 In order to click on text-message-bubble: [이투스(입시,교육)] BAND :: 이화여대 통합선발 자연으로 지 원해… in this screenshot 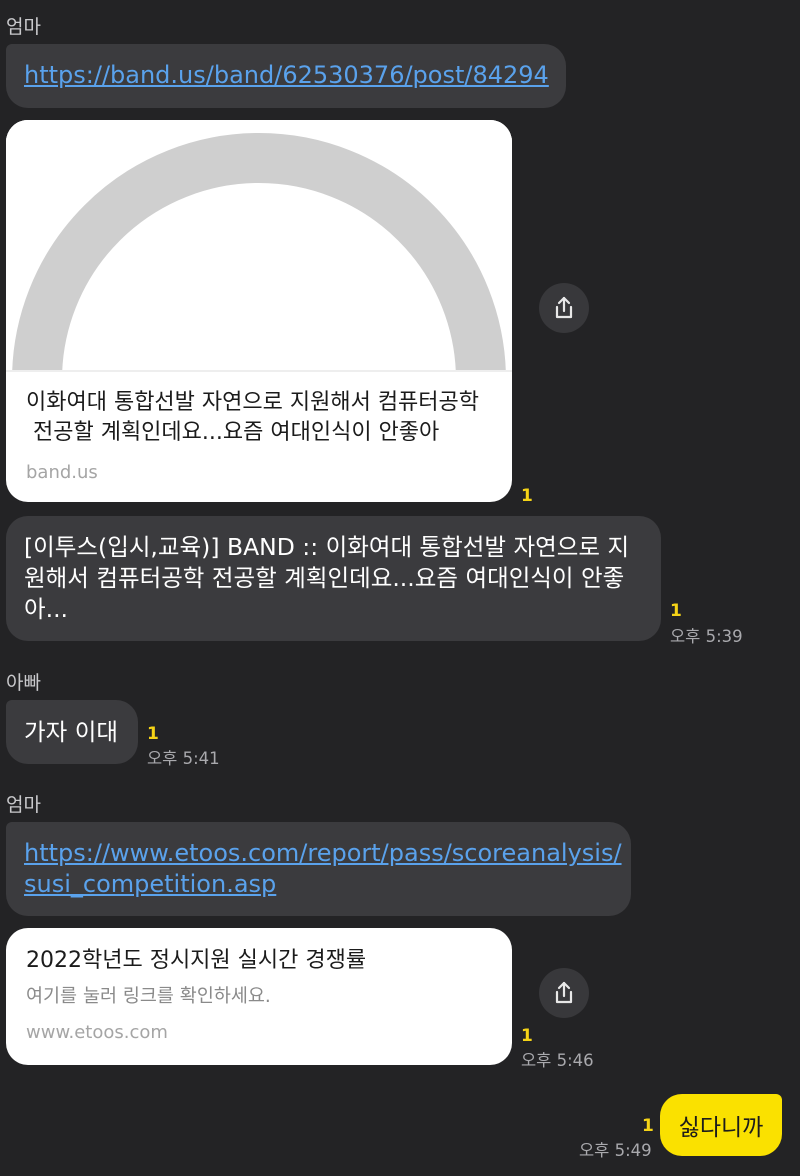, I will do `click(333, 578)`.